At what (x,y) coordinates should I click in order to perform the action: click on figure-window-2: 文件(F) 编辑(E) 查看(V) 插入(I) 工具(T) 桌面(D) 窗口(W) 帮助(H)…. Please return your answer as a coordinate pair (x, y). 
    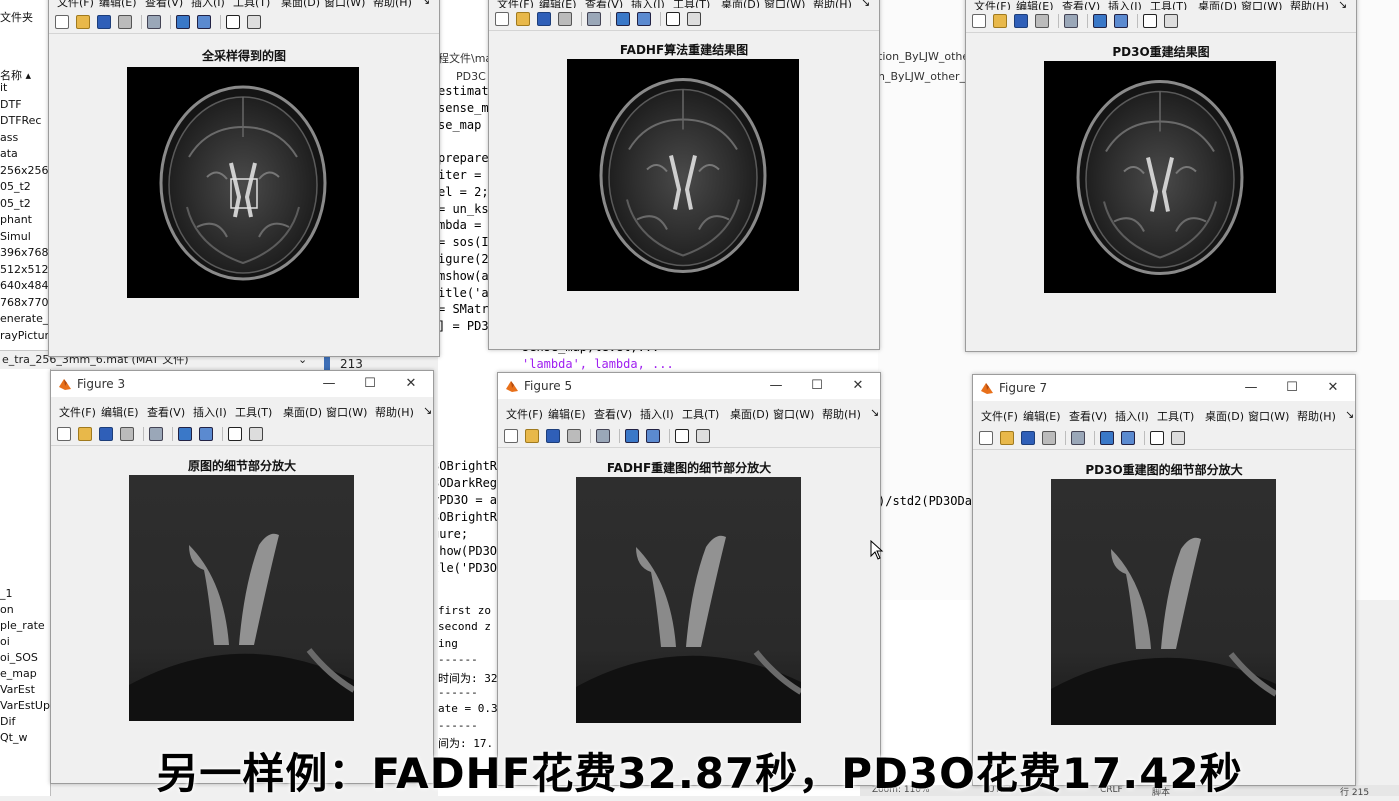
    Looking at the image, I should click on (684, 175).